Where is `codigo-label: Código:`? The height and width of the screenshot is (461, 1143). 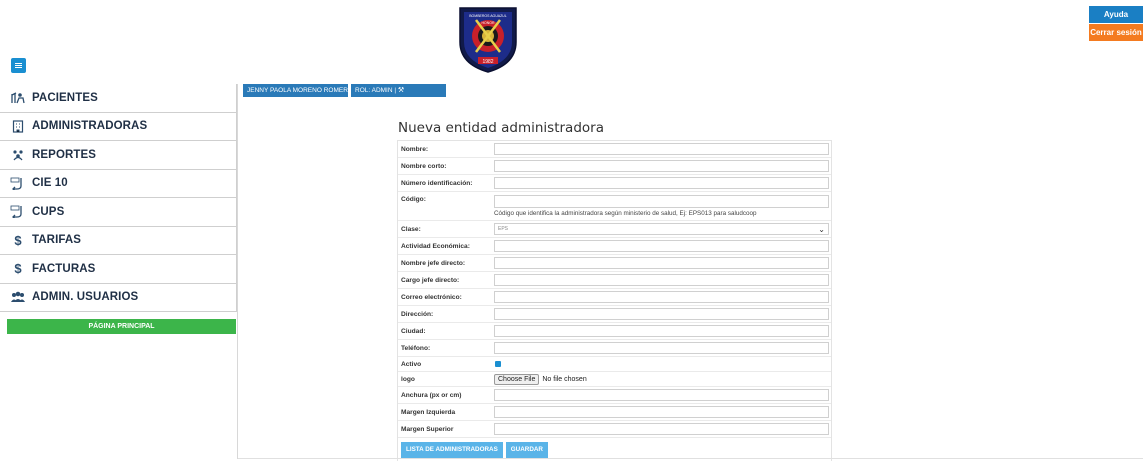
codigo-label: Código: is located at coordinates (413, 199).